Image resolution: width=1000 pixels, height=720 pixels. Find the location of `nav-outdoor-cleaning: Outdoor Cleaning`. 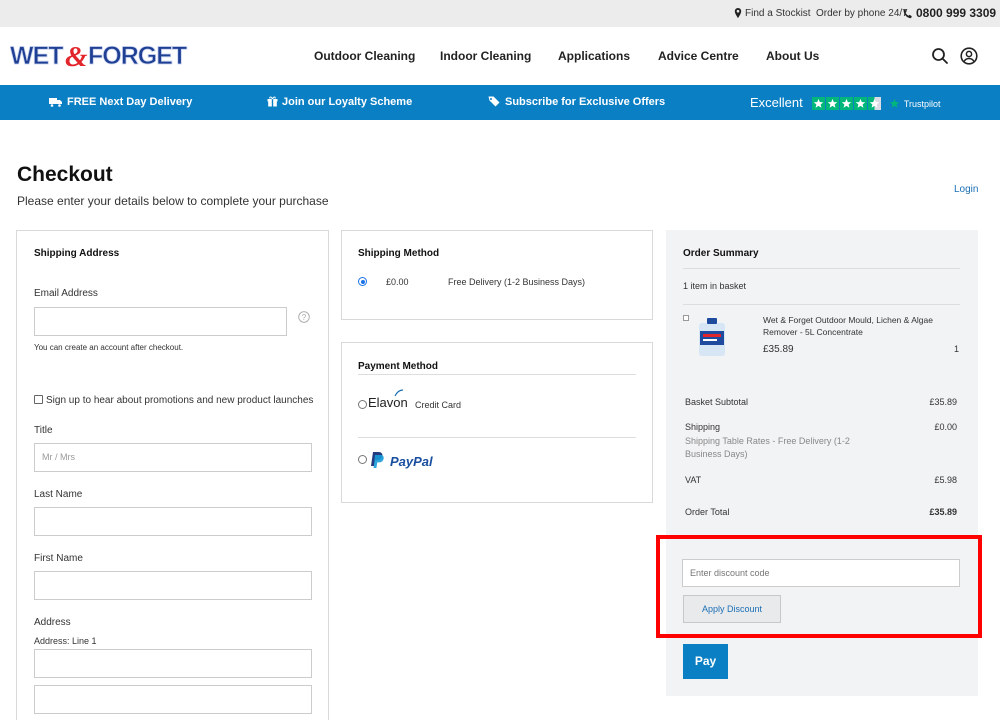

nav-outdoor-cleaning: Outdoor Cleaning is located at coordinates (364, 56).